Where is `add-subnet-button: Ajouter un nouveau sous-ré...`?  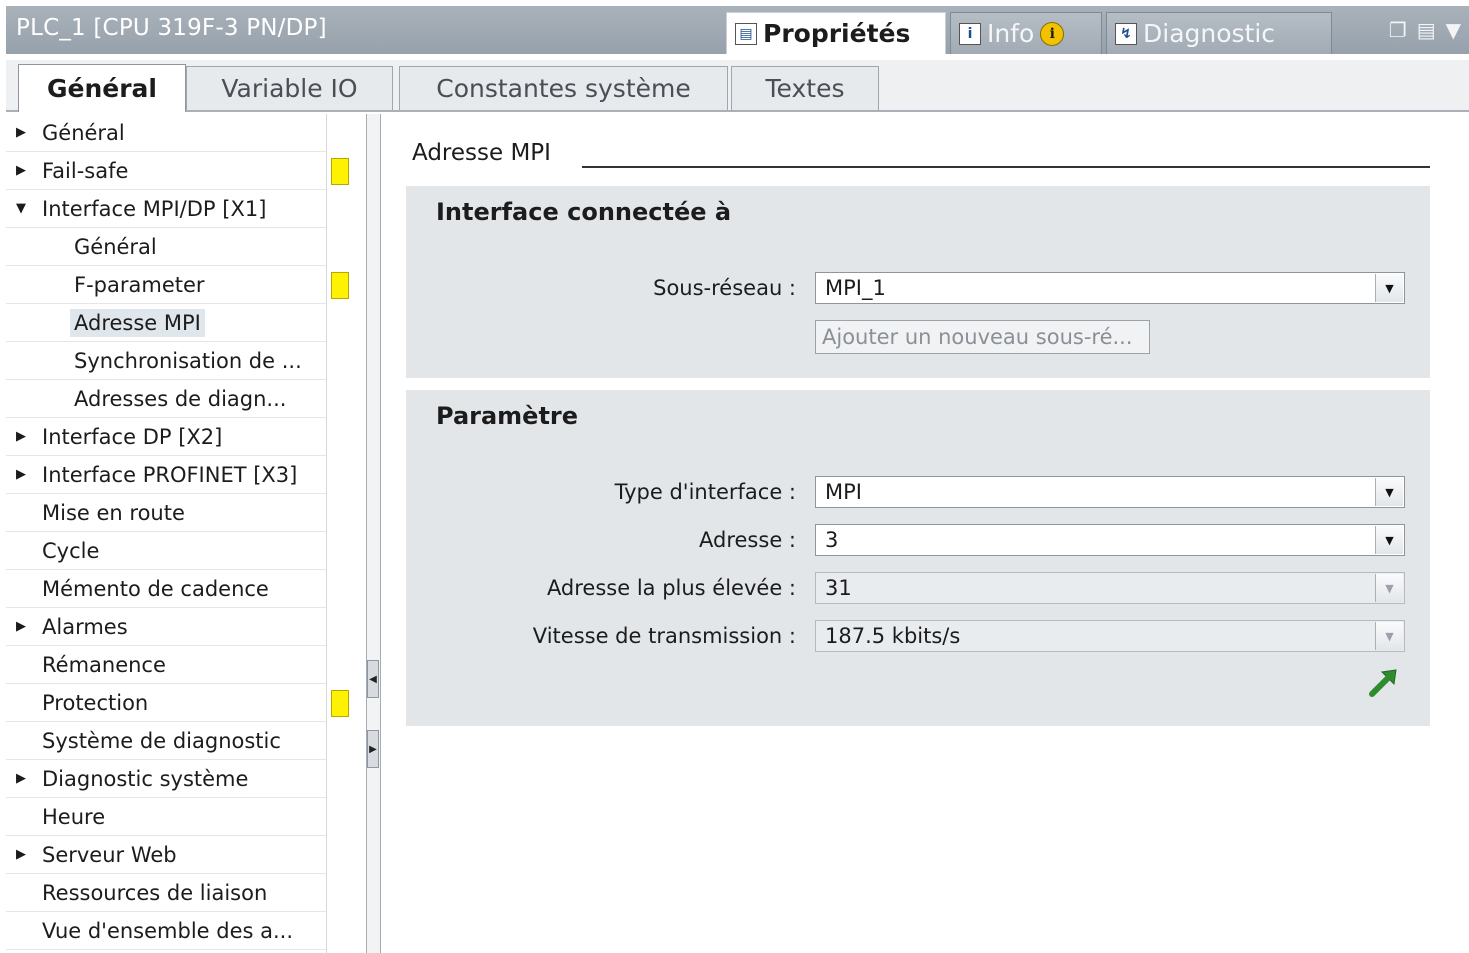
add-subnet-button: Ajouter un nouveau sous-ré... is located at coordinates (982, 337).